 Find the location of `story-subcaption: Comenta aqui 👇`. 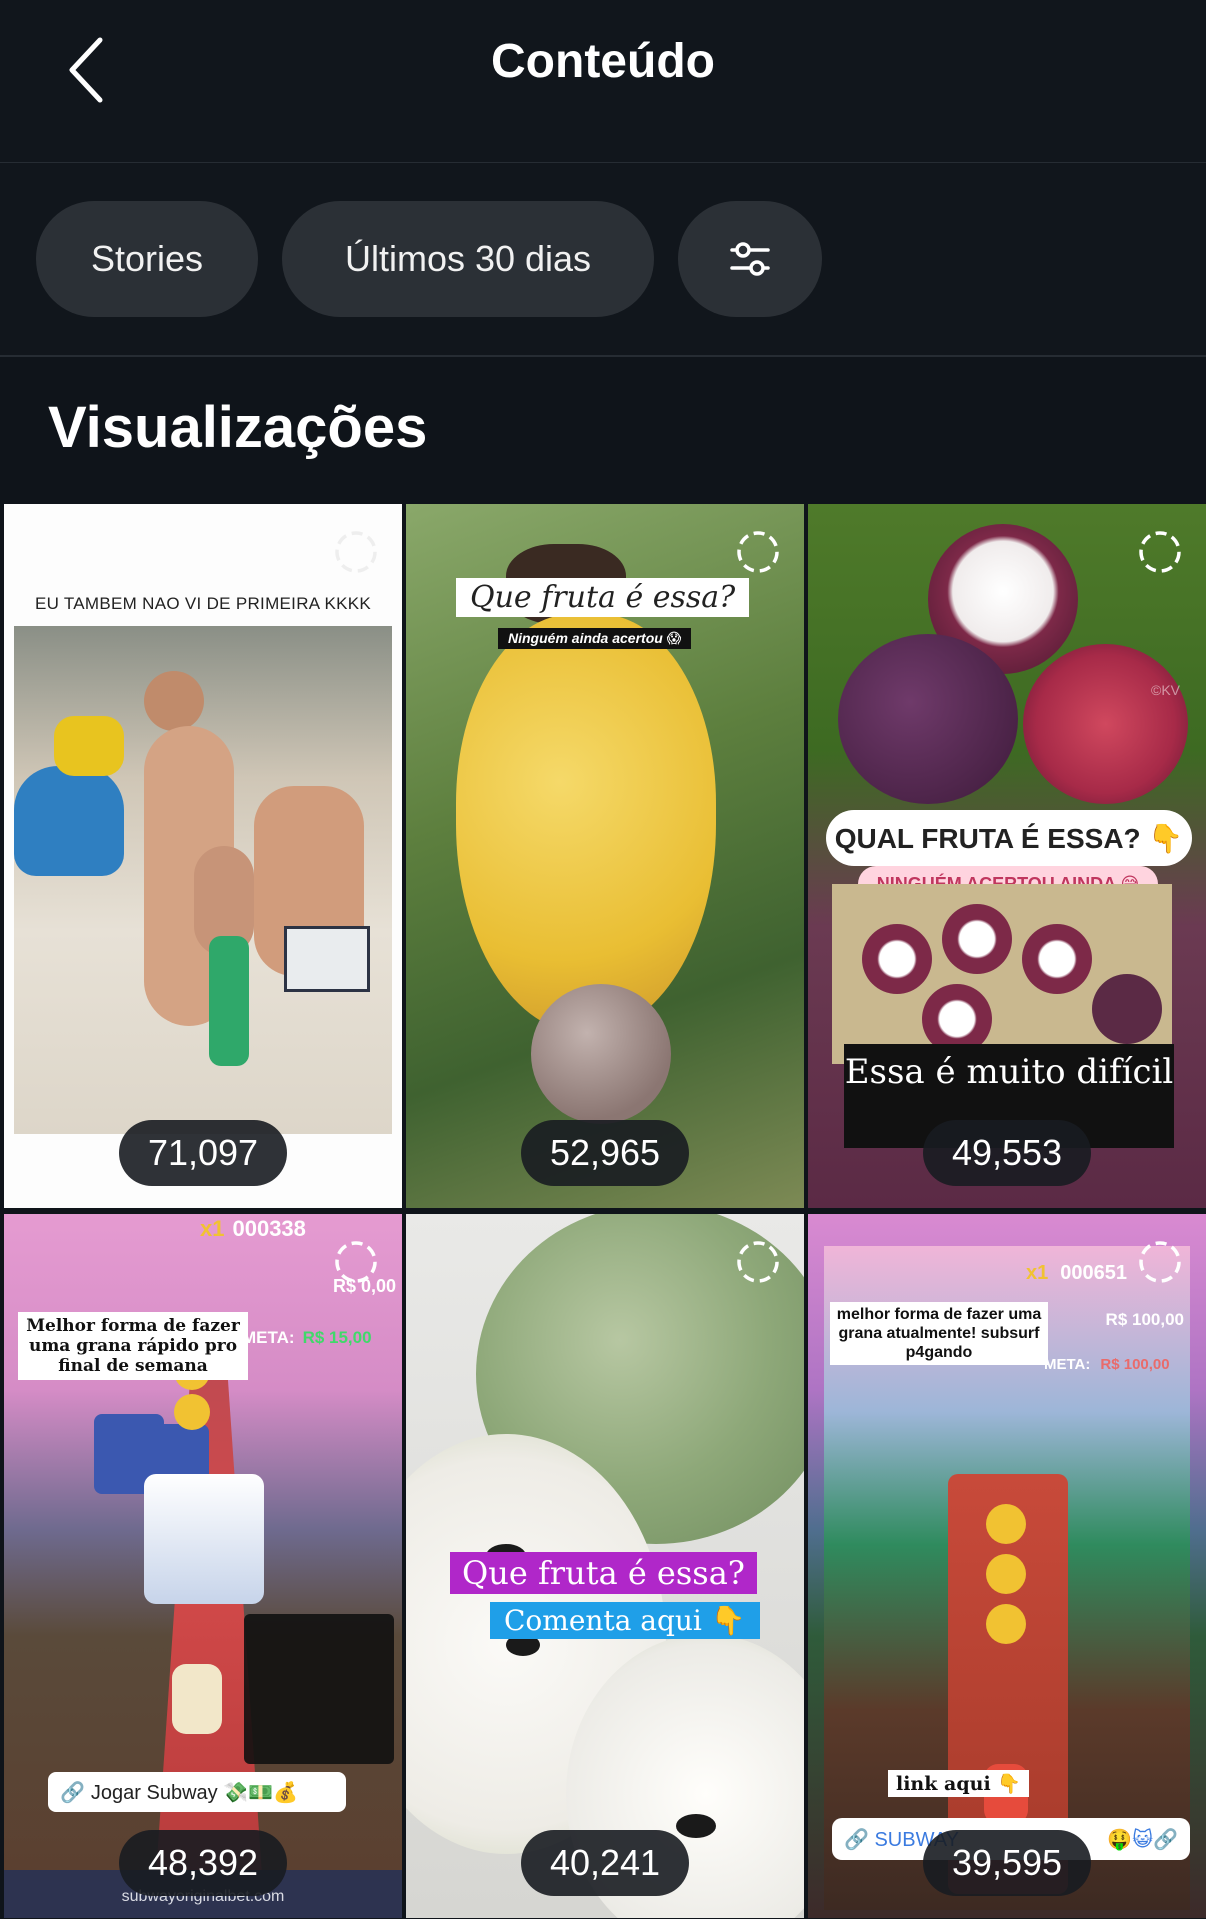

story-subcaption: Comenta aqui 👇 is located at coordinates (625, 1620).